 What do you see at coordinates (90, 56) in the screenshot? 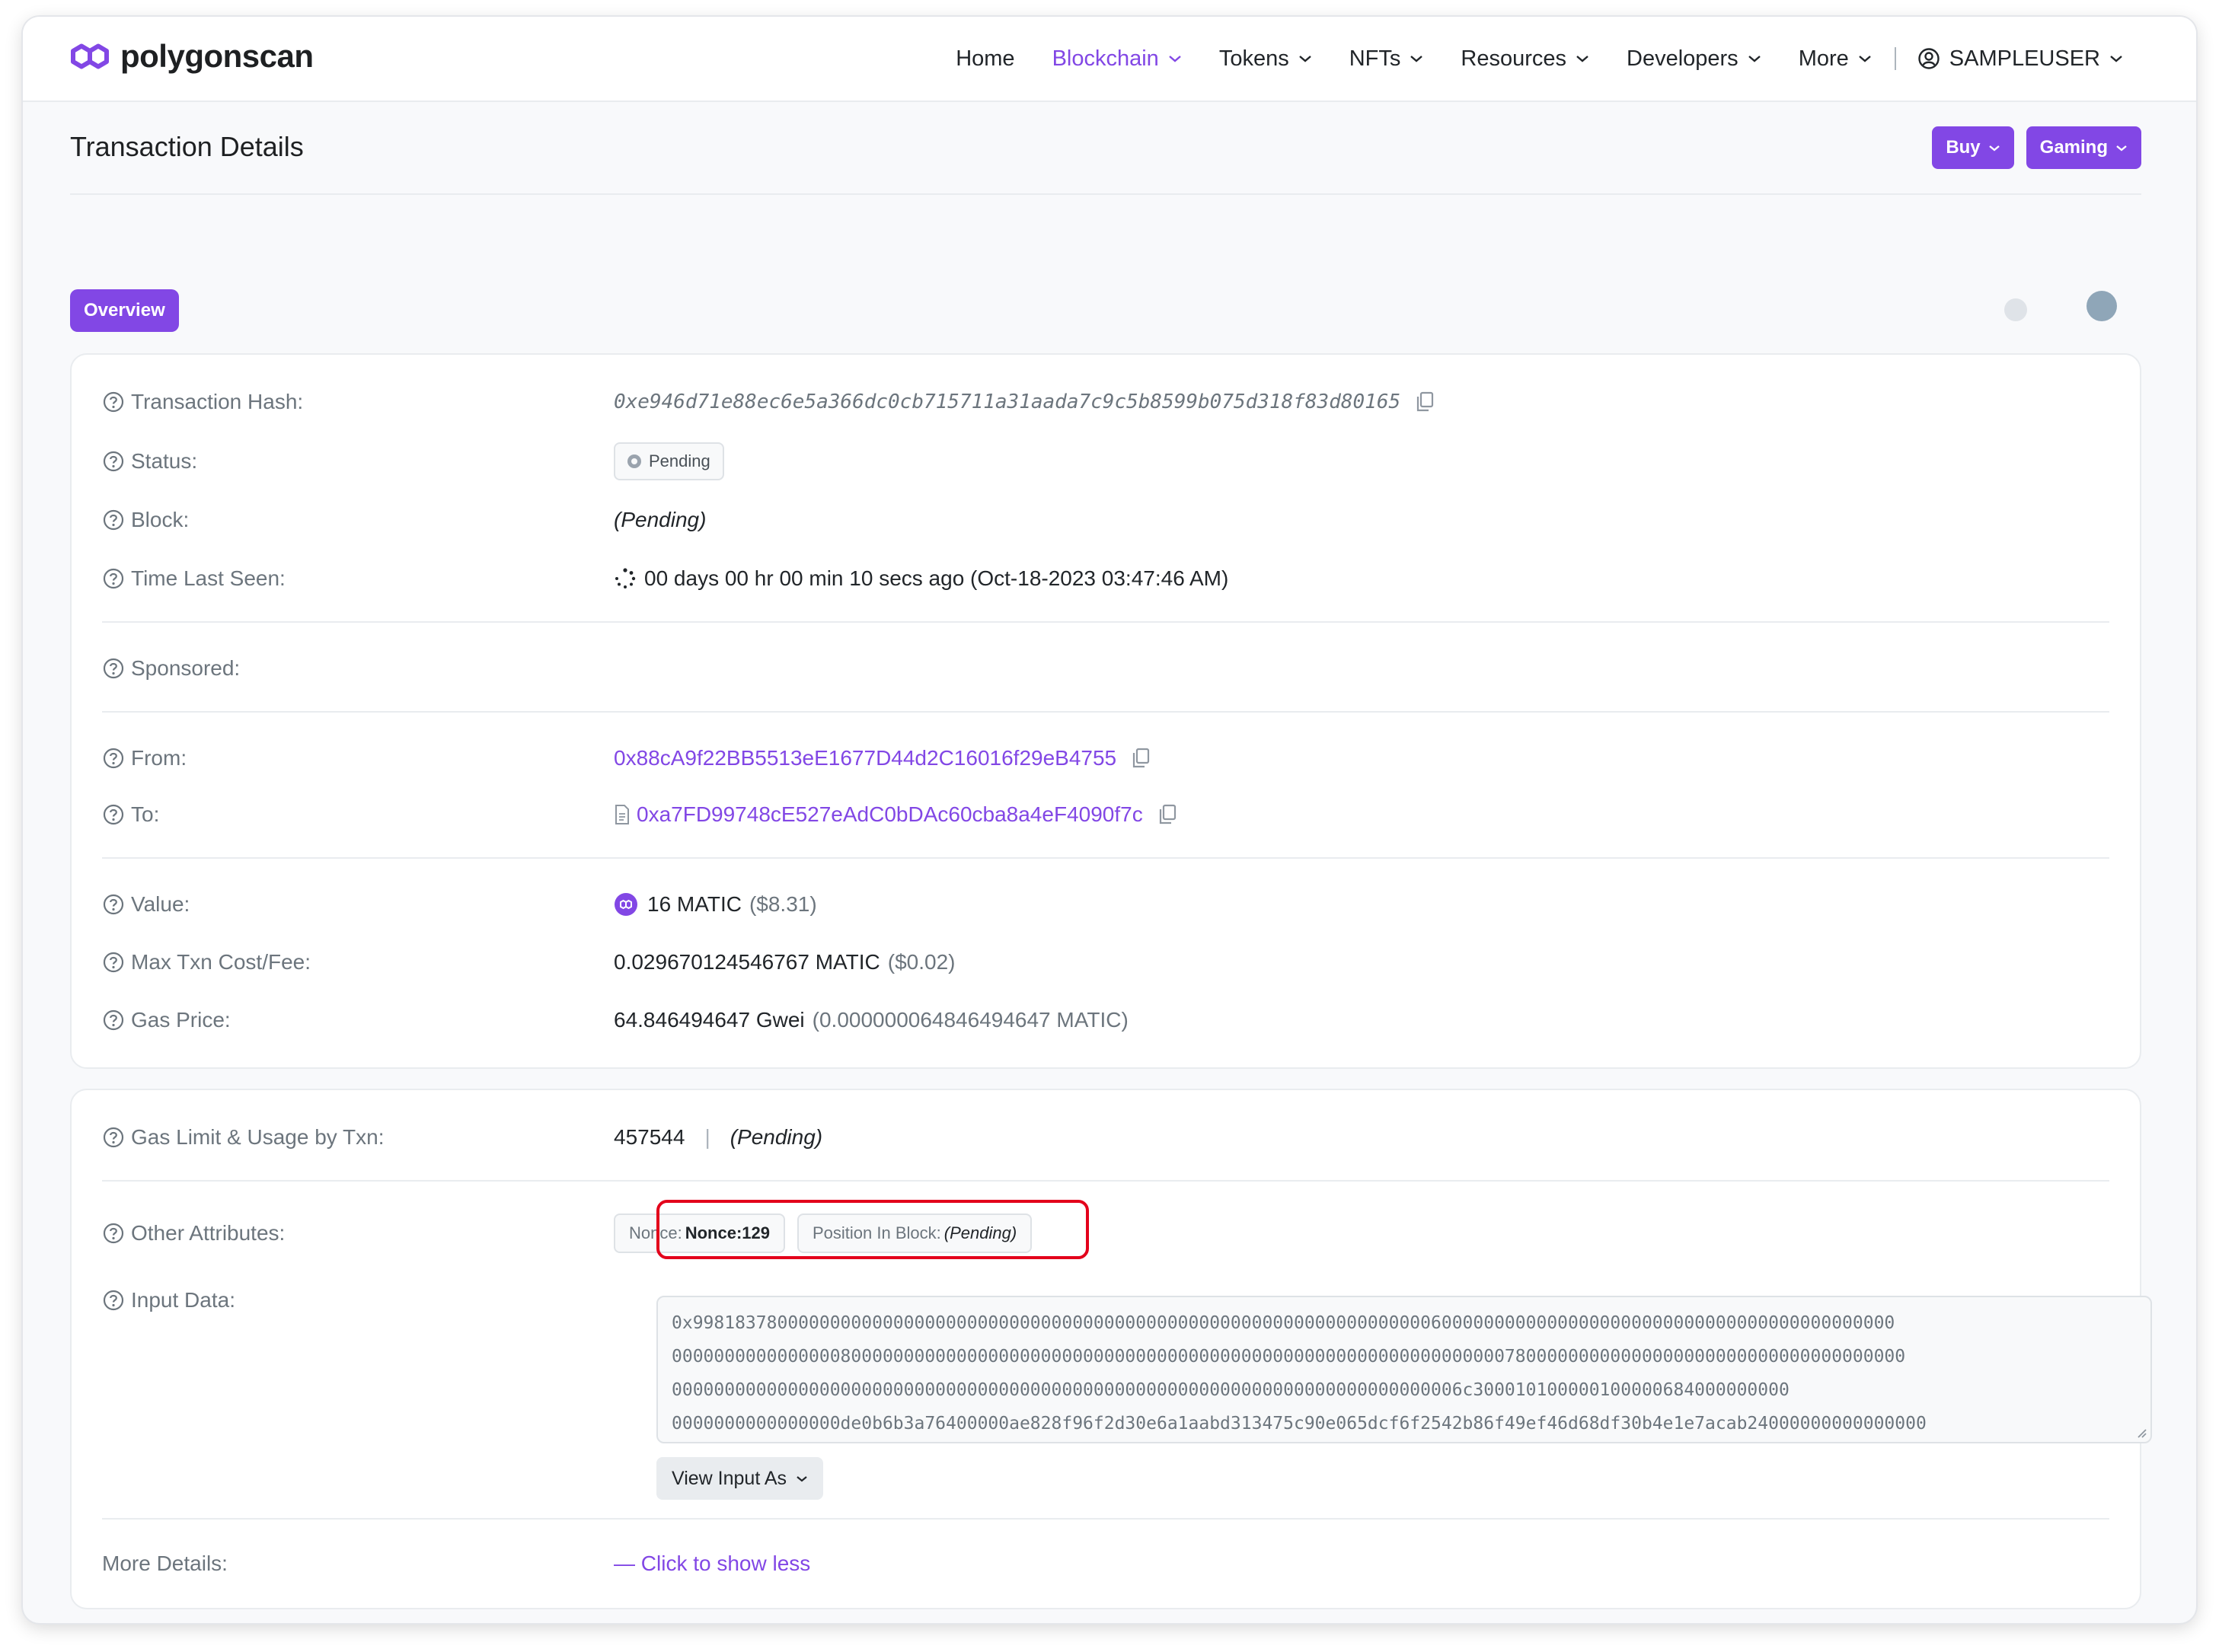
I see `polygon-logo-icon` at bounding box center [90, 56].